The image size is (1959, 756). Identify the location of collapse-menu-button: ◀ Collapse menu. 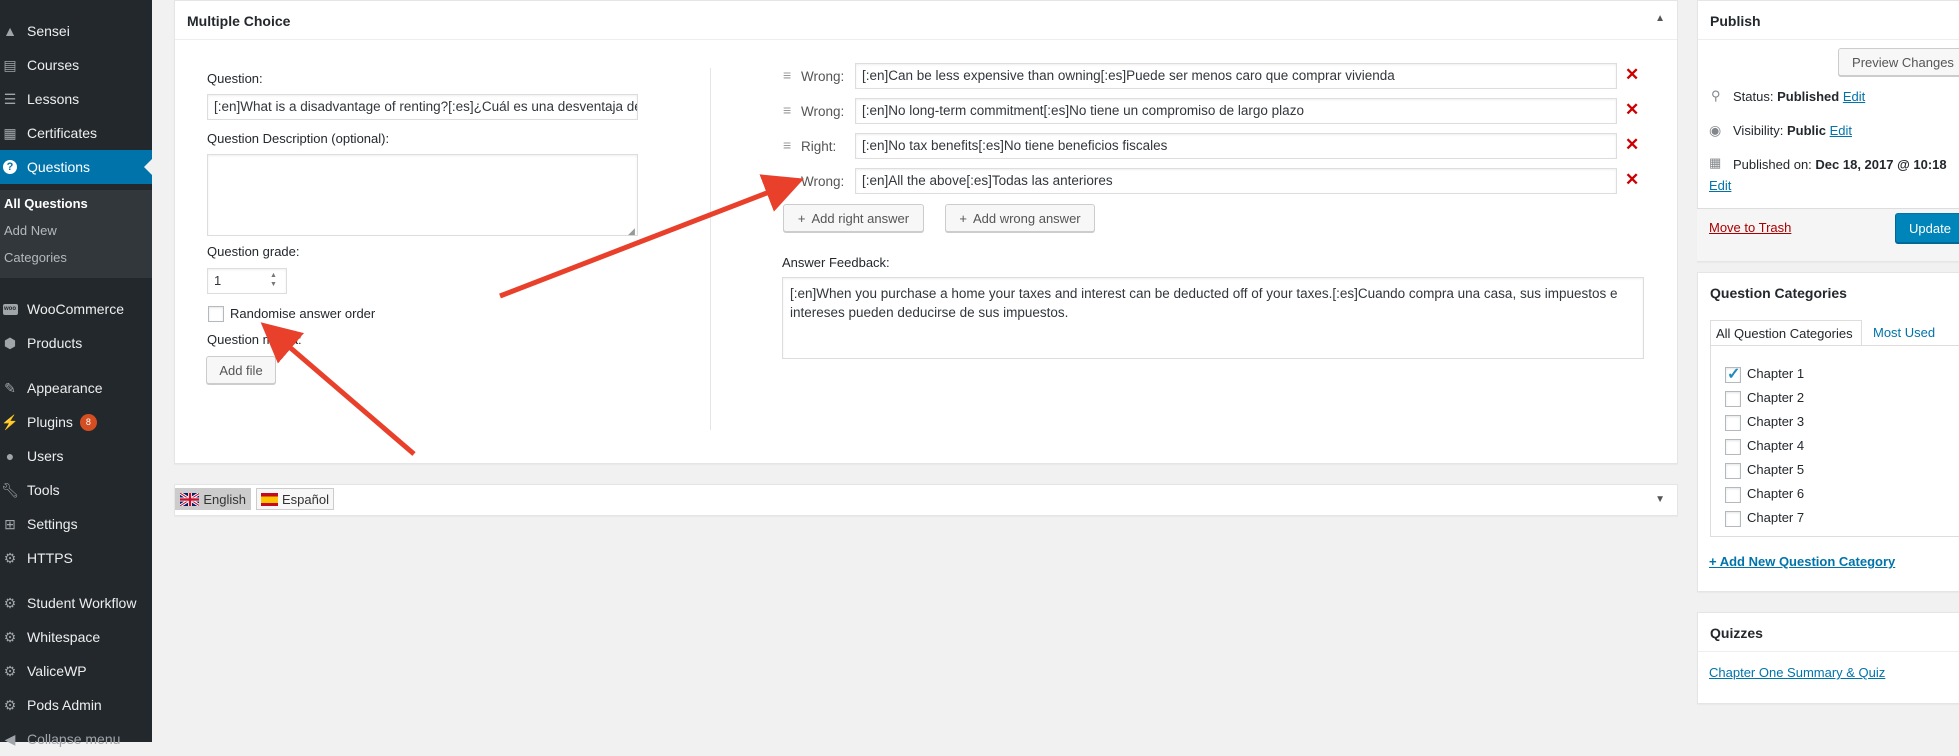
(76, 739).